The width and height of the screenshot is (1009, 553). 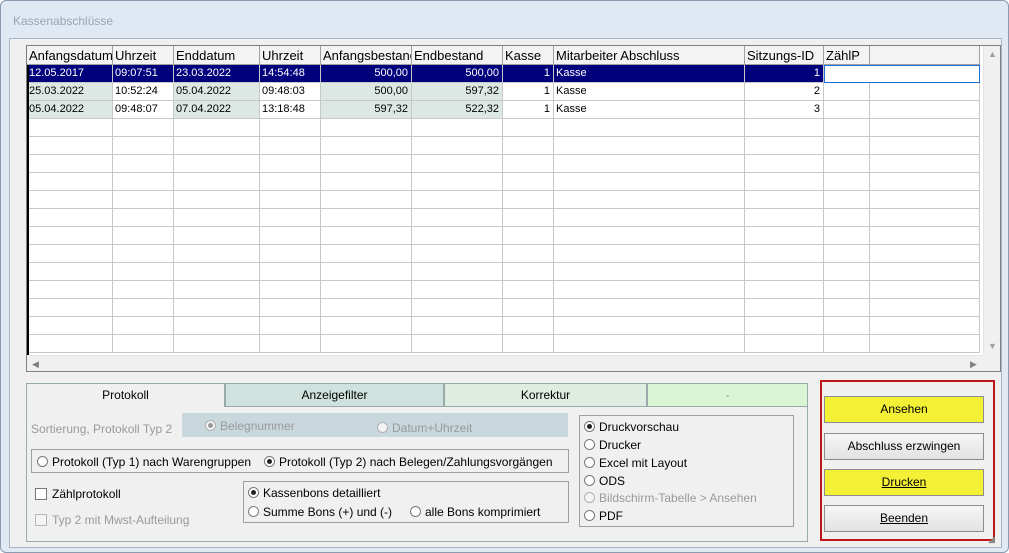 I want to click on tab-protokoll: Protokoll, so click(x=125, y=396).